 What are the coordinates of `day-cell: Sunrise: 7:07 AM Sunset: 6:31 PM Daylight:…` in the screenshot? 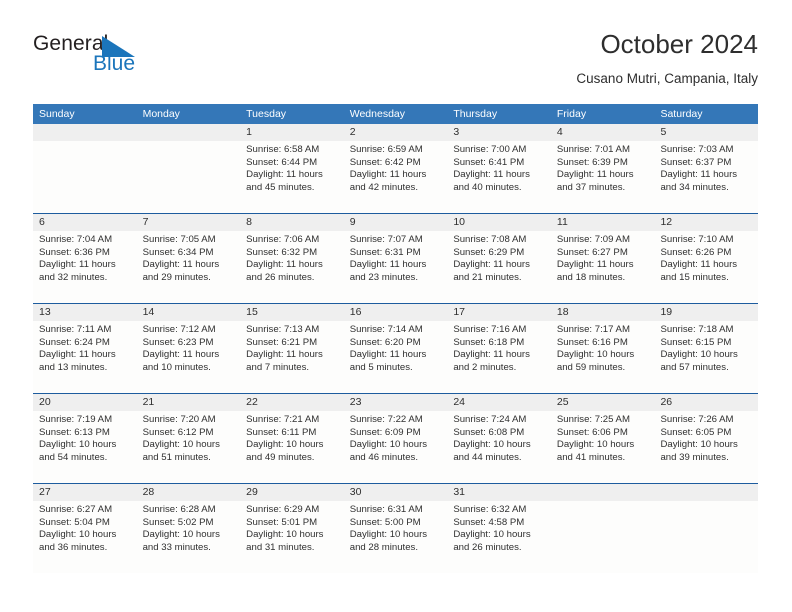 It's located at (396, 267).